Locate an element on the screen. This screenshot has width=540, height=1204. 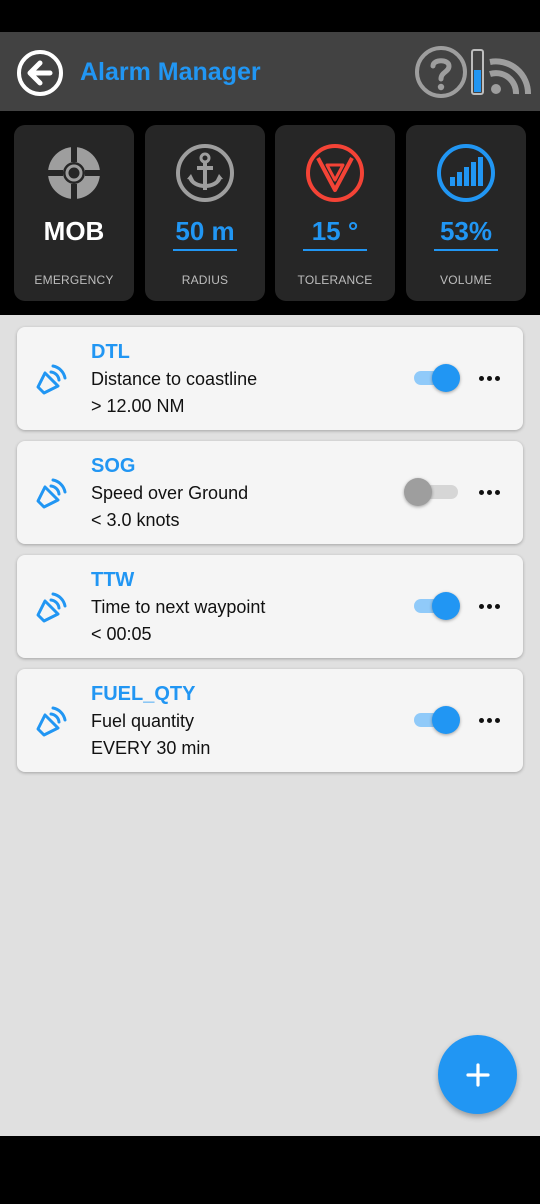
question-circle-icon is located at coordinates (441, 72).